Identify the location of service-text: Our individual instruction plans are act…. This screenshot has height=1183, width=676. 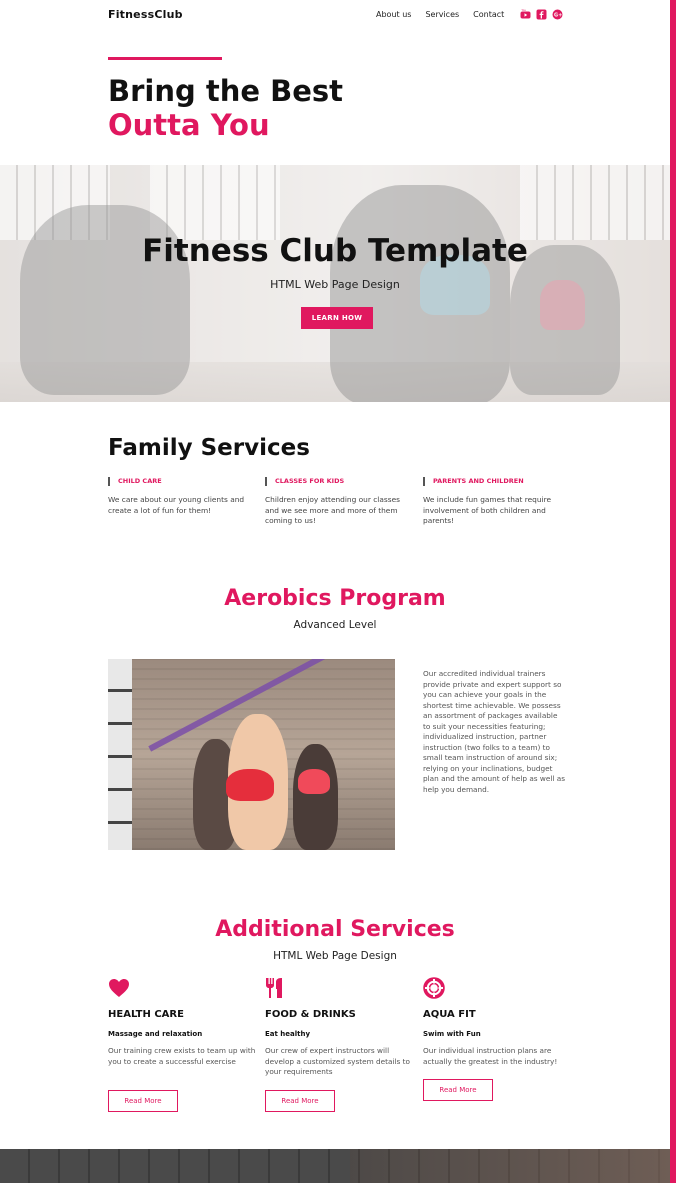
(490, 1056).